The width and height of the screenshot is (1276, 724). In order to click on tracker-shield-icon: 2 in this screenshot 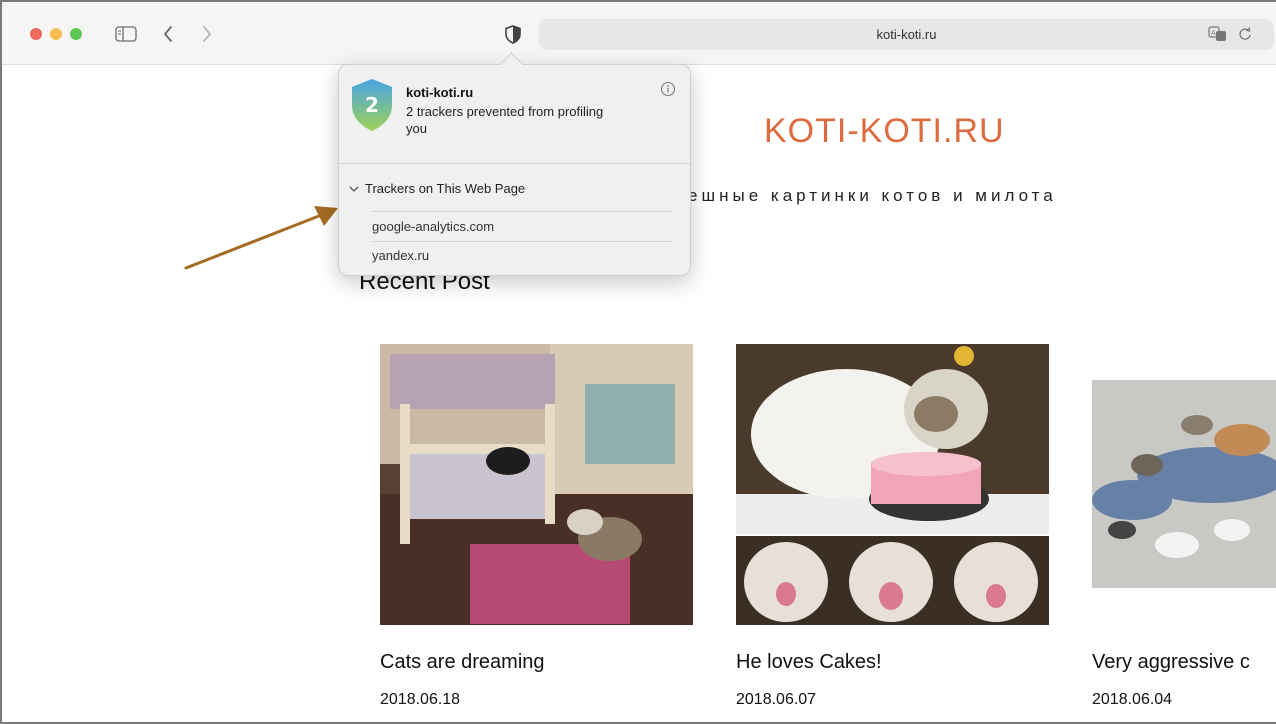, I will do `click(372, 107)`.